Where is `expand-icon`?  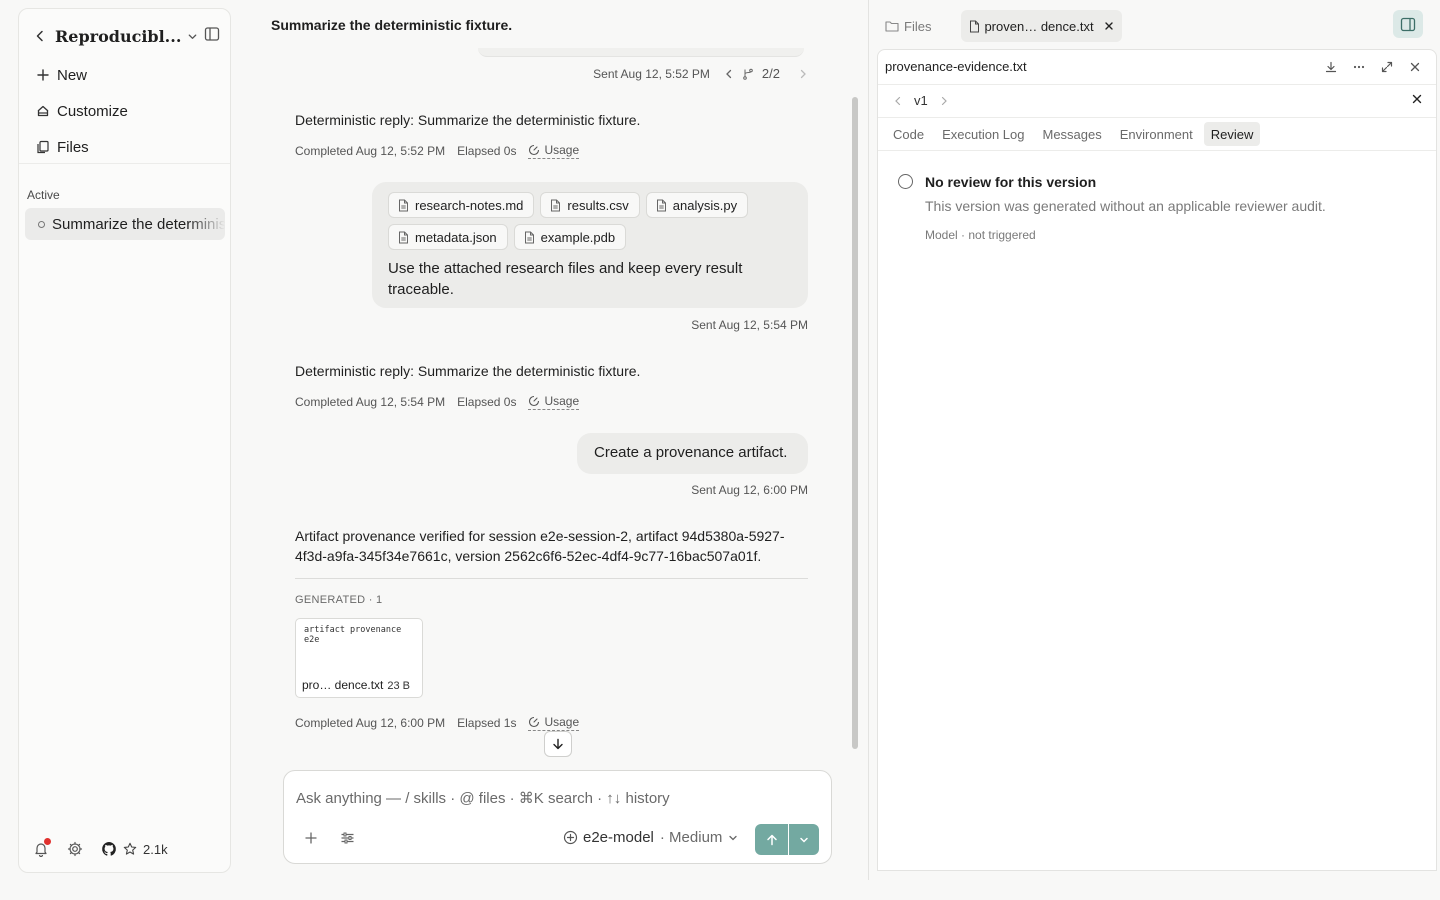 expand-icon is located at coordinates (1387, 67).